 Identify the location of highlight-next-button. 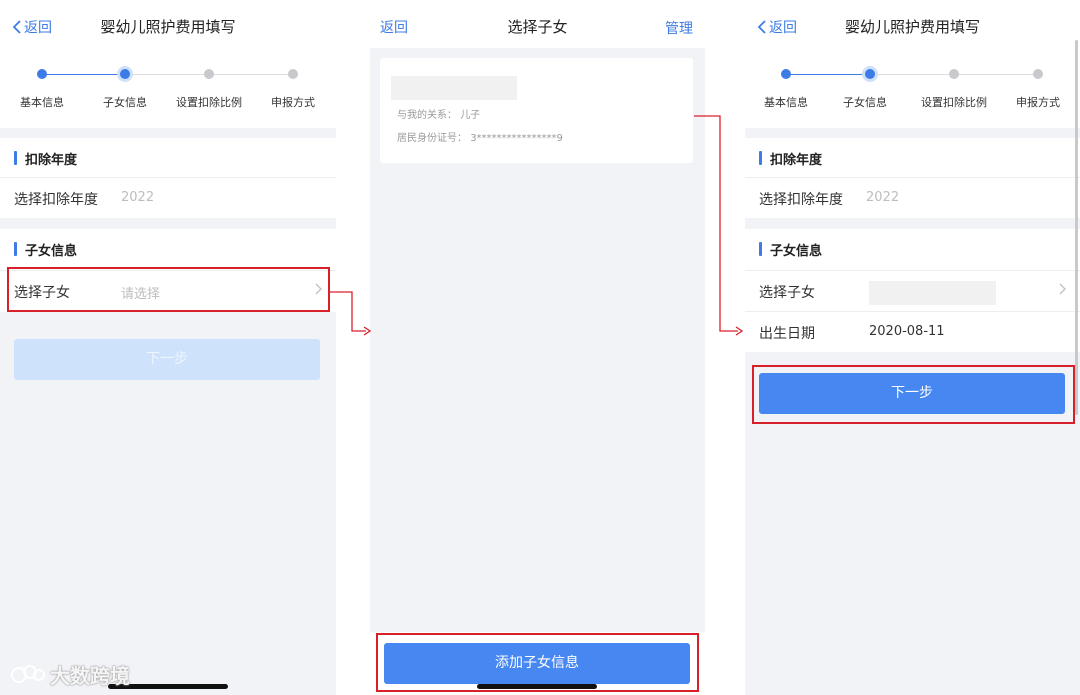
(913, 394).